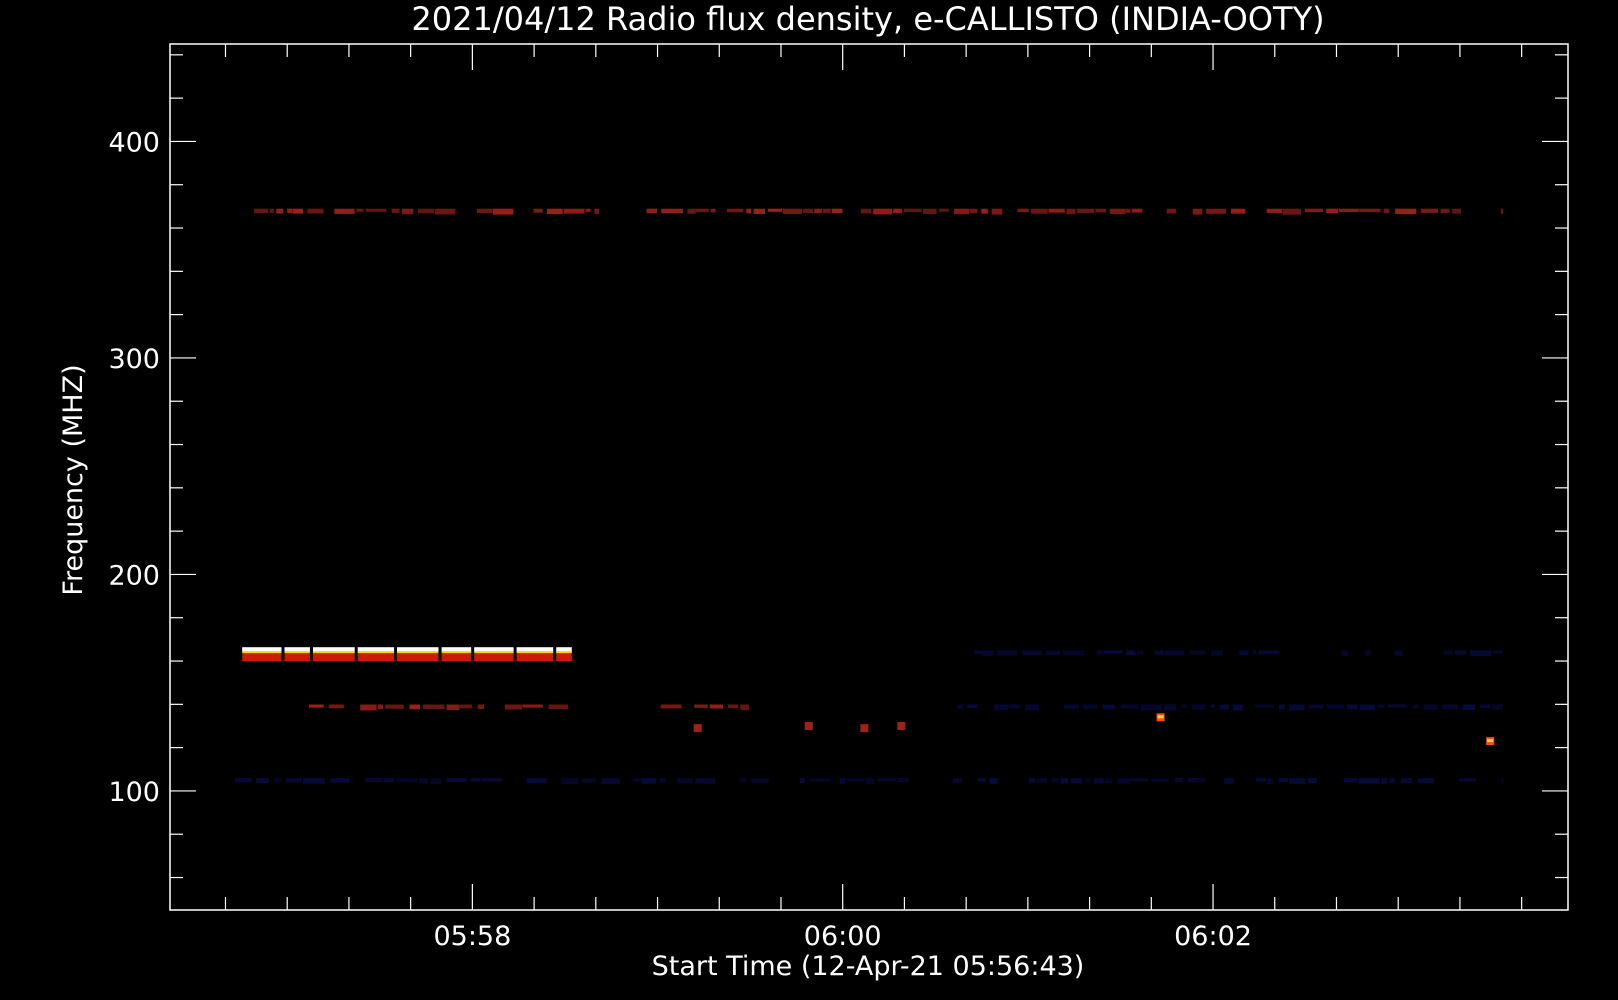 This screenshot has width=1618, height=1000. Describe the element at coordinates (1490, 741) in the screenshot. I see `emission-spot-core` at that location.